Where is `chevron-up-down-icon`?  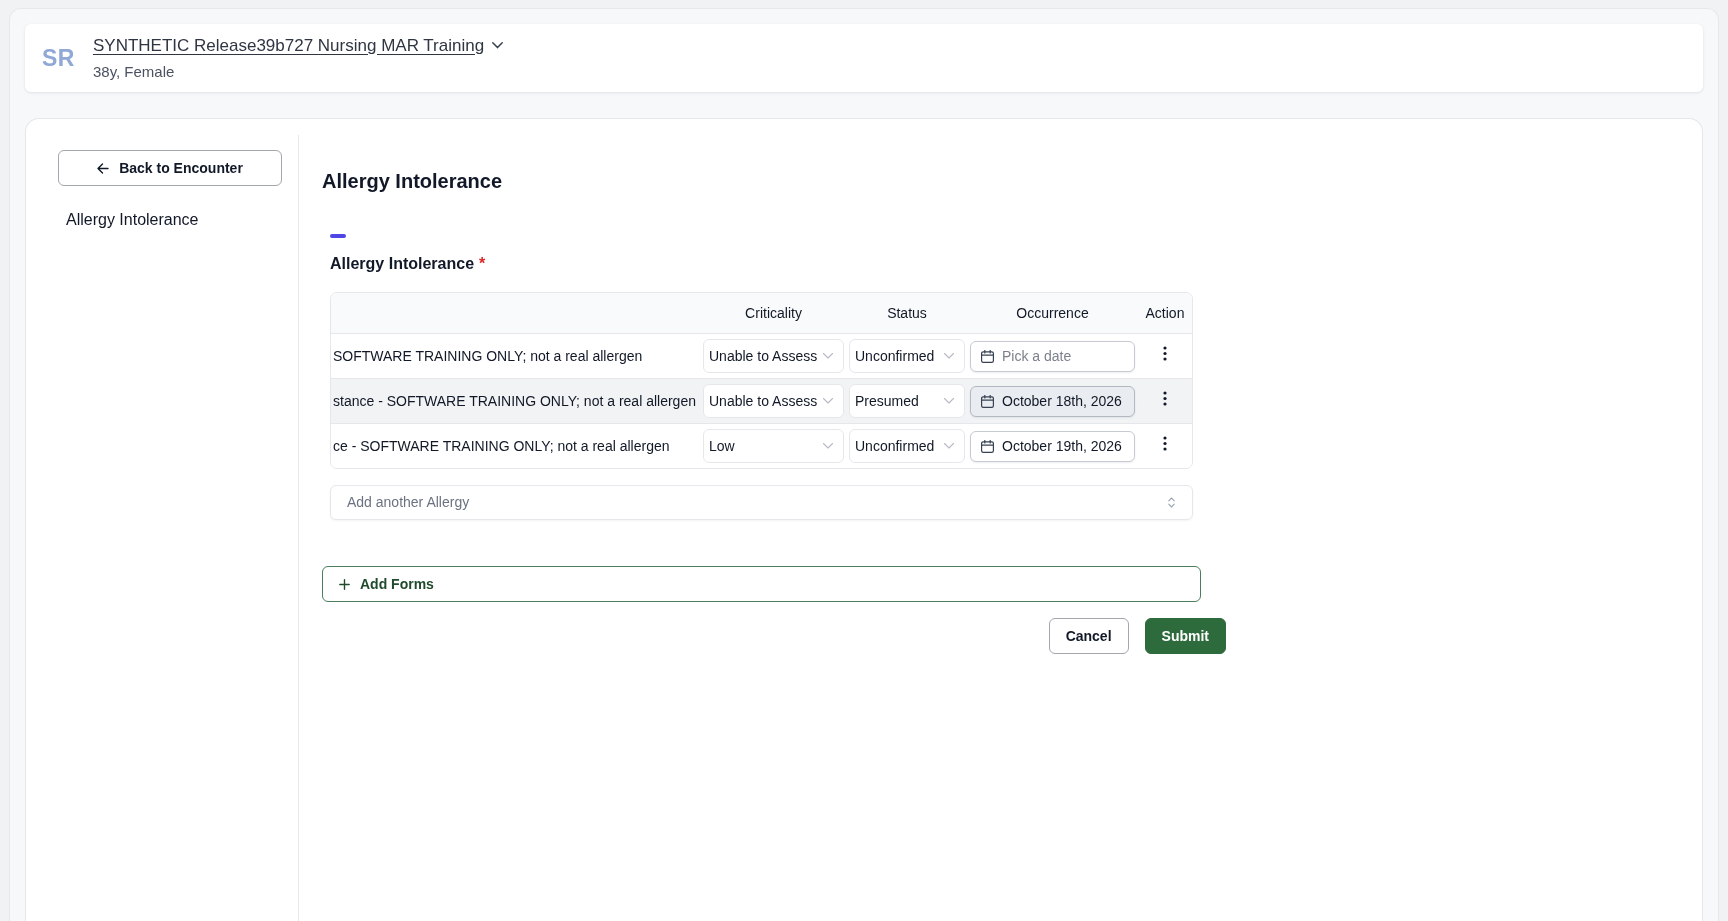 chevron-up-down-icon is located at coordinates (1171, 502).